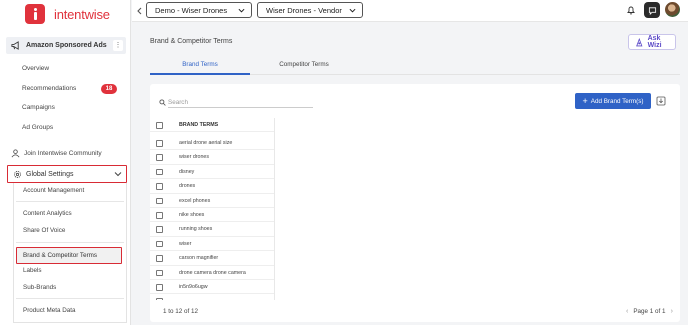 The width and height of the screenshot is (688, 325). What do you see at coordinates (47, 213) in the screenshot?
I see `submenu-item-content-analytics: Content Analytics` at bounding box center [47, 213].